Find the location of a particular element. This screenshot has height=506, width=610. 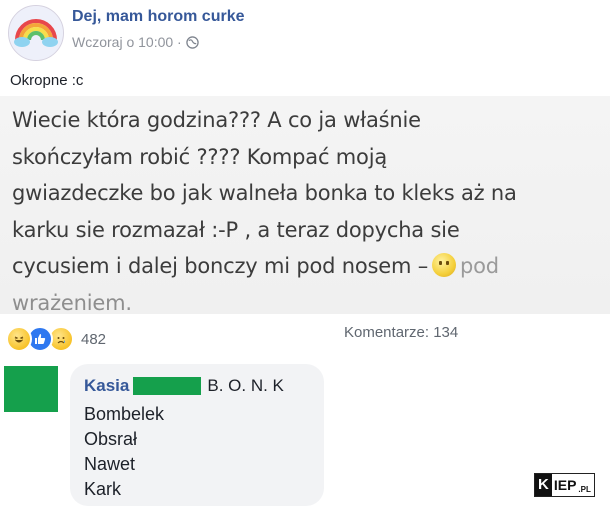

comment-header: Kasia B. O. N. K is located at coordinates (184, 386).